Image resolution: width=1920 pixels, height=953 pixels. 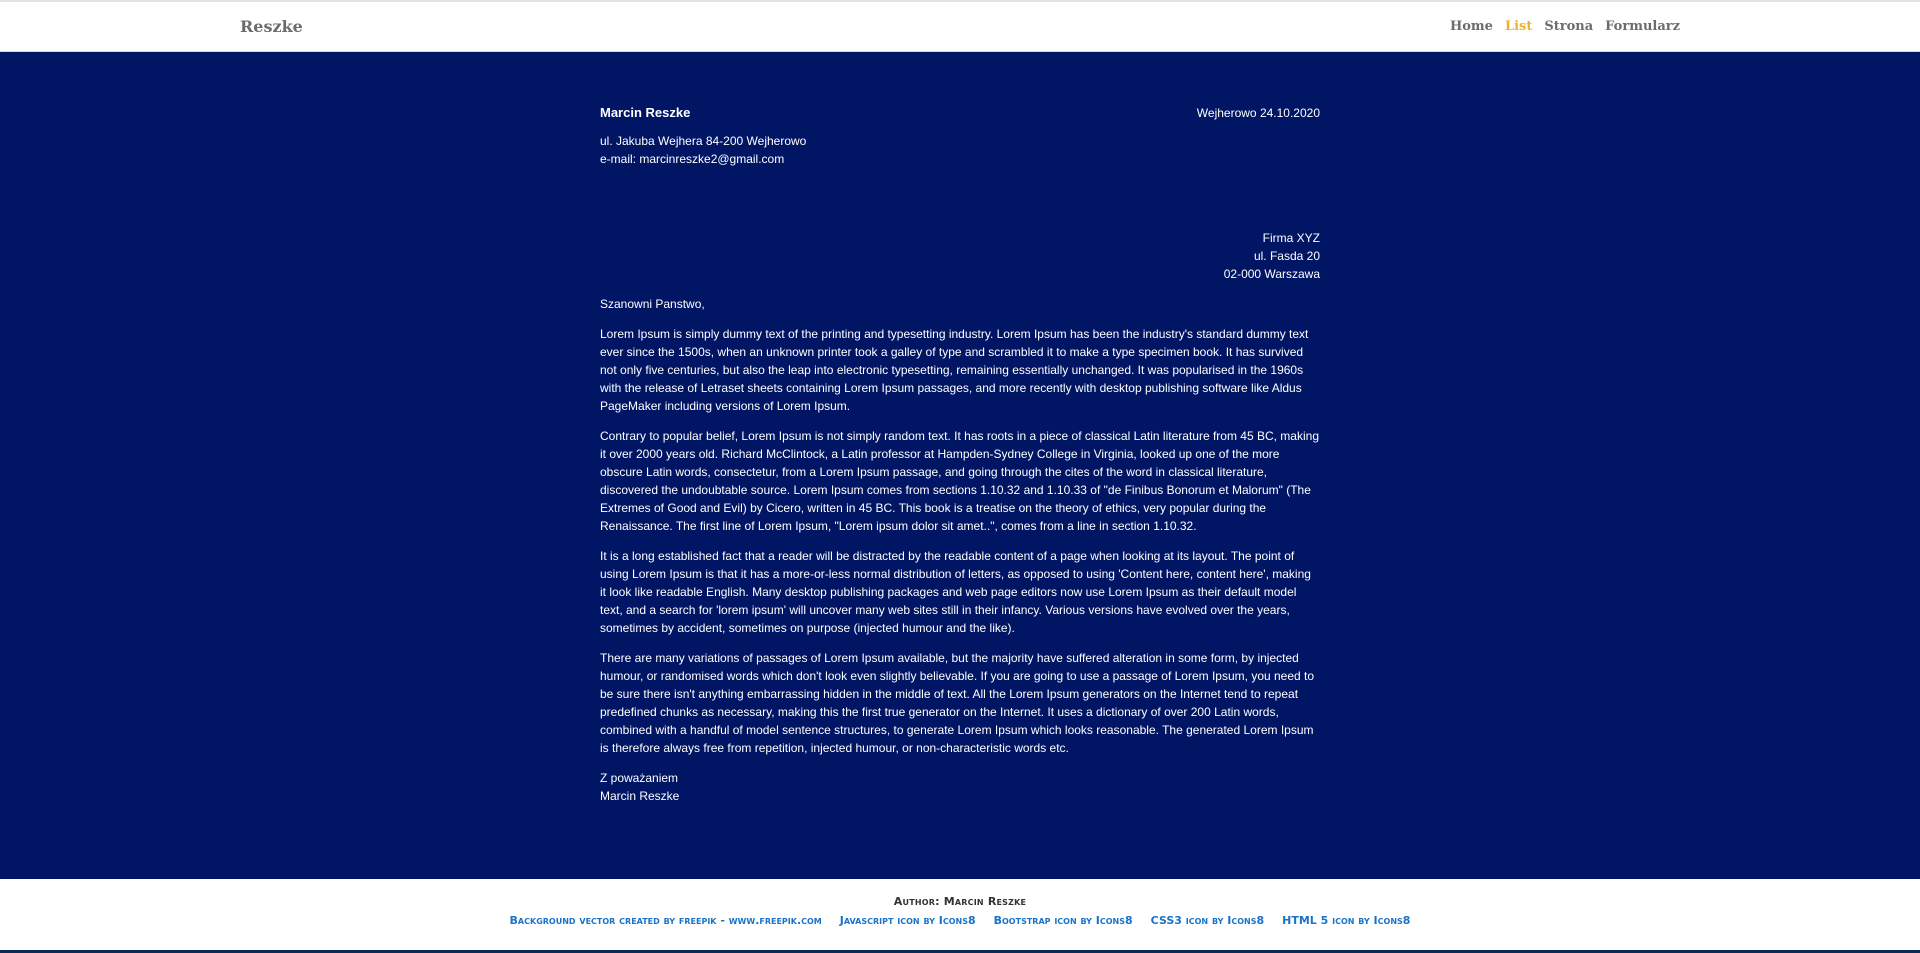 What do you see at coordinates (1258, 113) in the screenshot?
I see `place-date: Wejherowo 24.10.2020` at bounding box center [1258, 113].